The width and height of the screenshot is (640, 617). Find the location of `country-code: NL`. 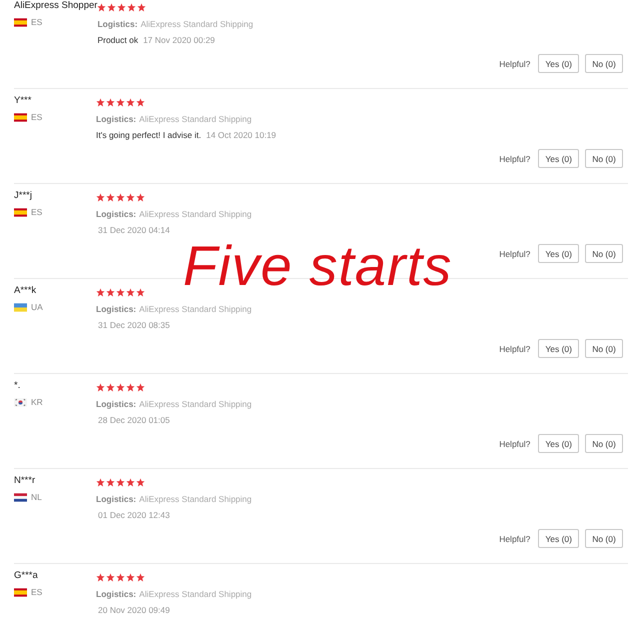

country-code: NL is located at coordinates (36, 497).